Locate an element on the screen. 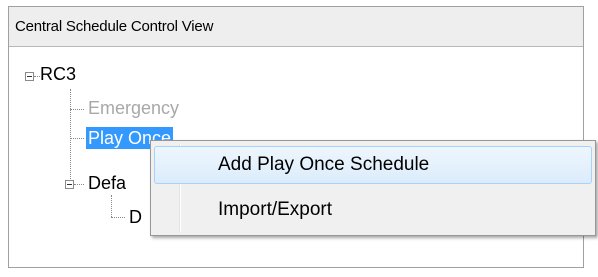  tree-node-emergency: Emergency is located at coordinates (133, 108).